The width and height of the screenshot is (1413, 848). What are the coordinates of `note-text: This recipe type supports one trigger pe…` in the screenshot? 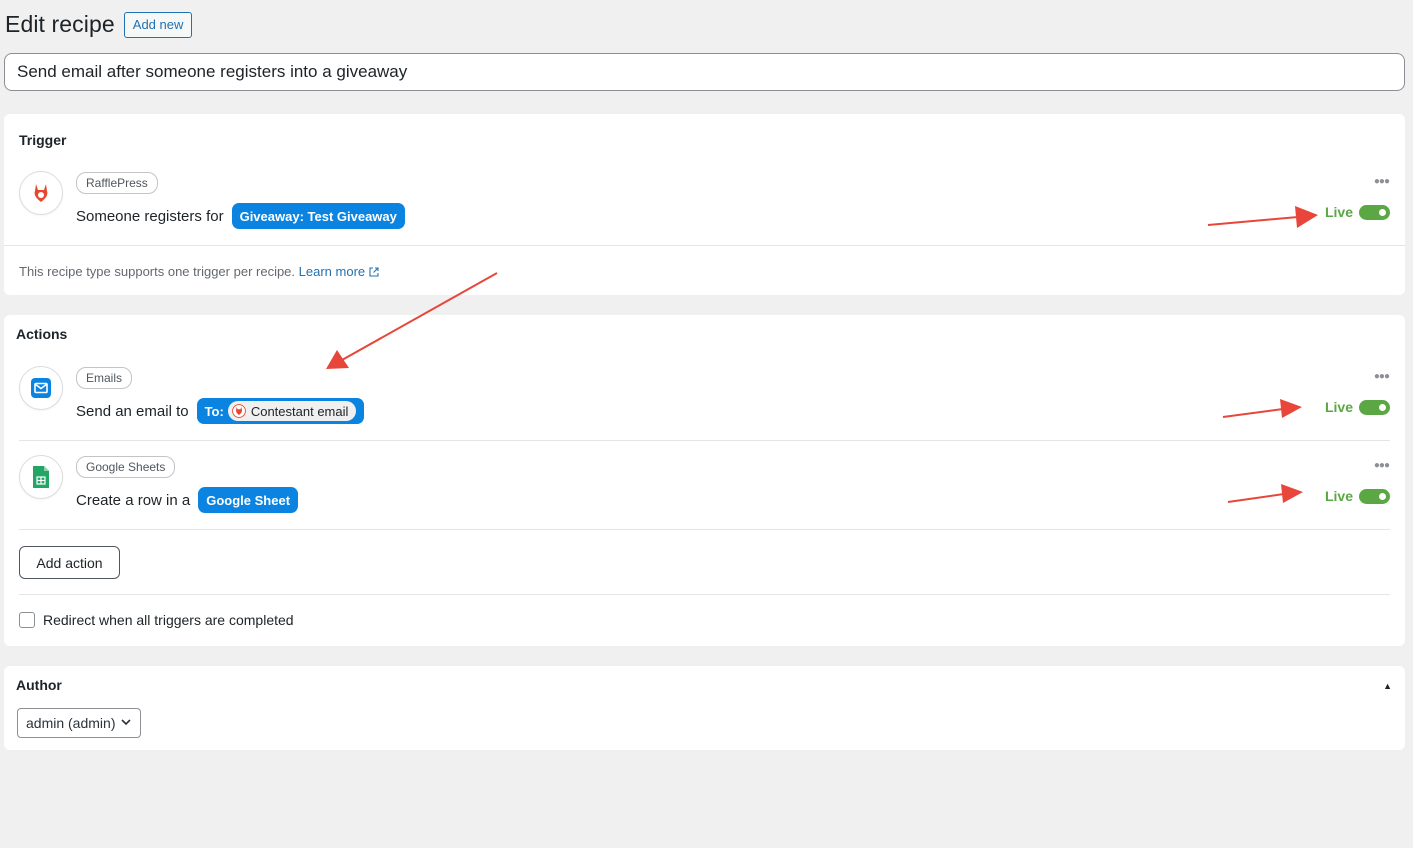 It's located at (157, 271).